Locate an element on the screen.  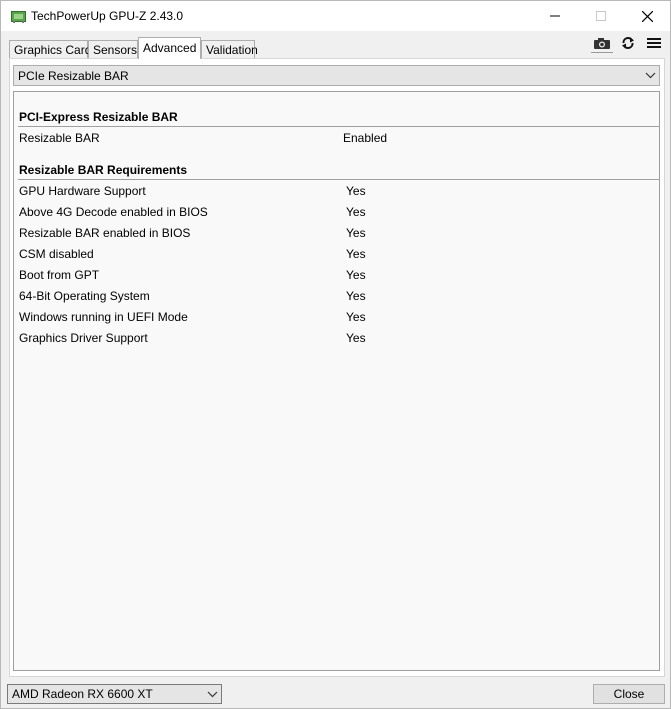
row-label-boot-from-gpt: Boot from GPT is located at coordinates (59, 275).